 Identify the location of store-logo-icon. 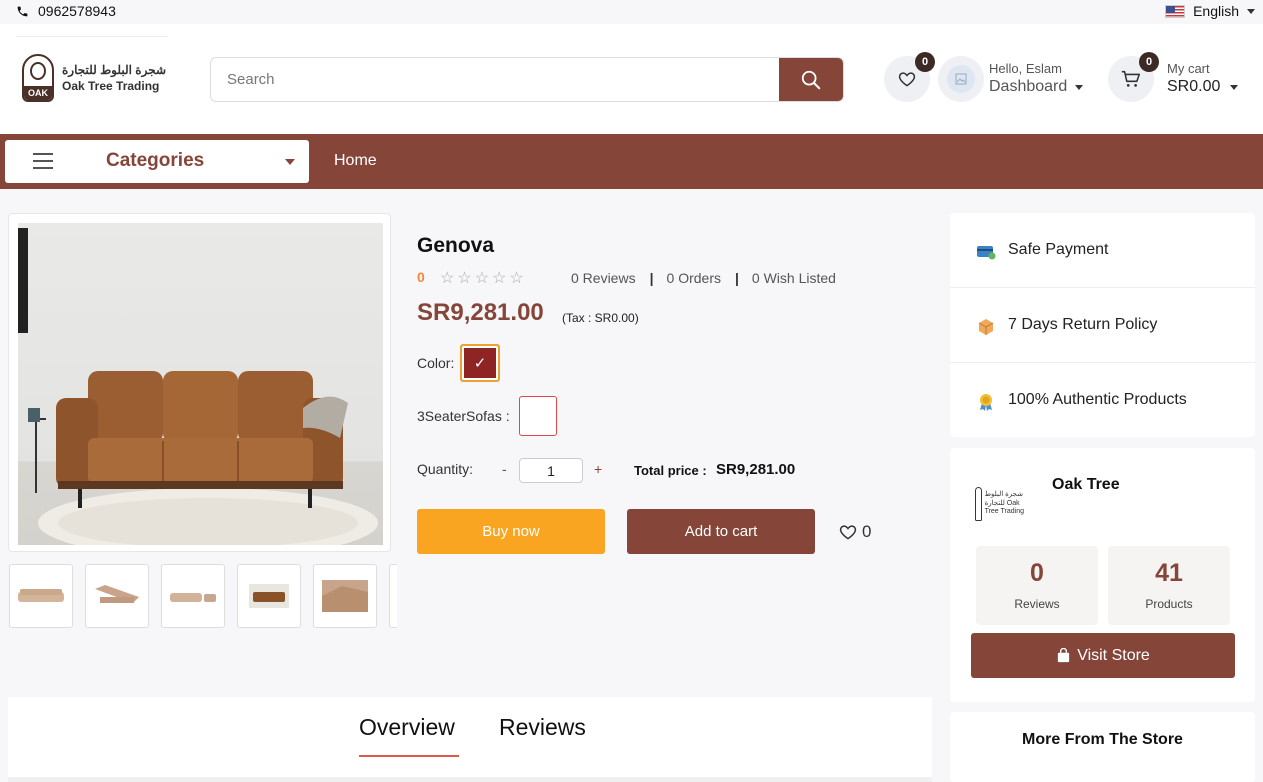
(978, 504).